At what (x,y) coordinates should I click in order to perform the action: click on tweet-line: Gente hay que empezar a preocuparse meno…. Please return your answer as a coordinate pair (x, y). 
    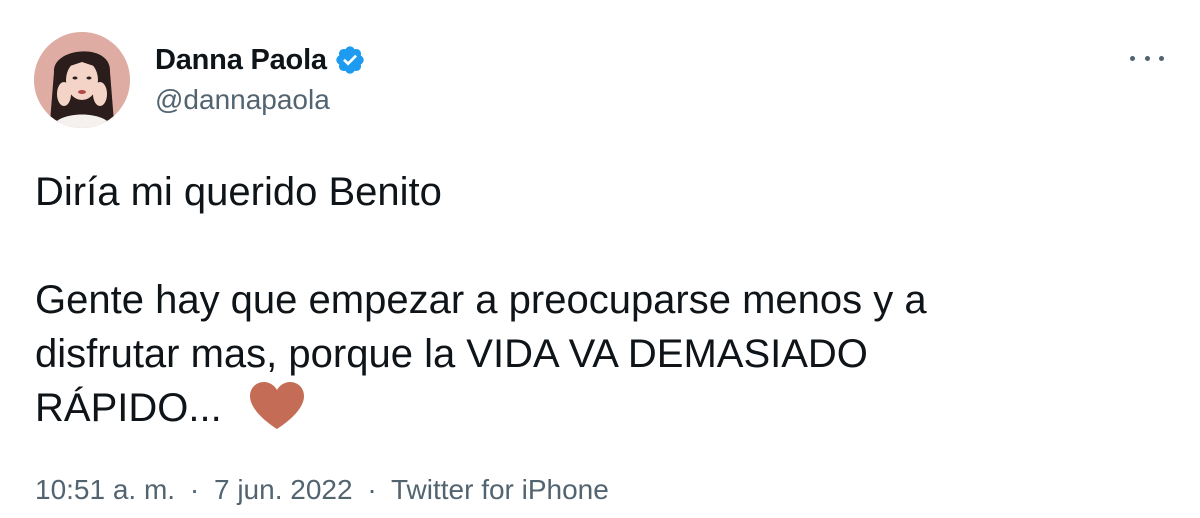
    Looking at the image, I should click on (481, 300).